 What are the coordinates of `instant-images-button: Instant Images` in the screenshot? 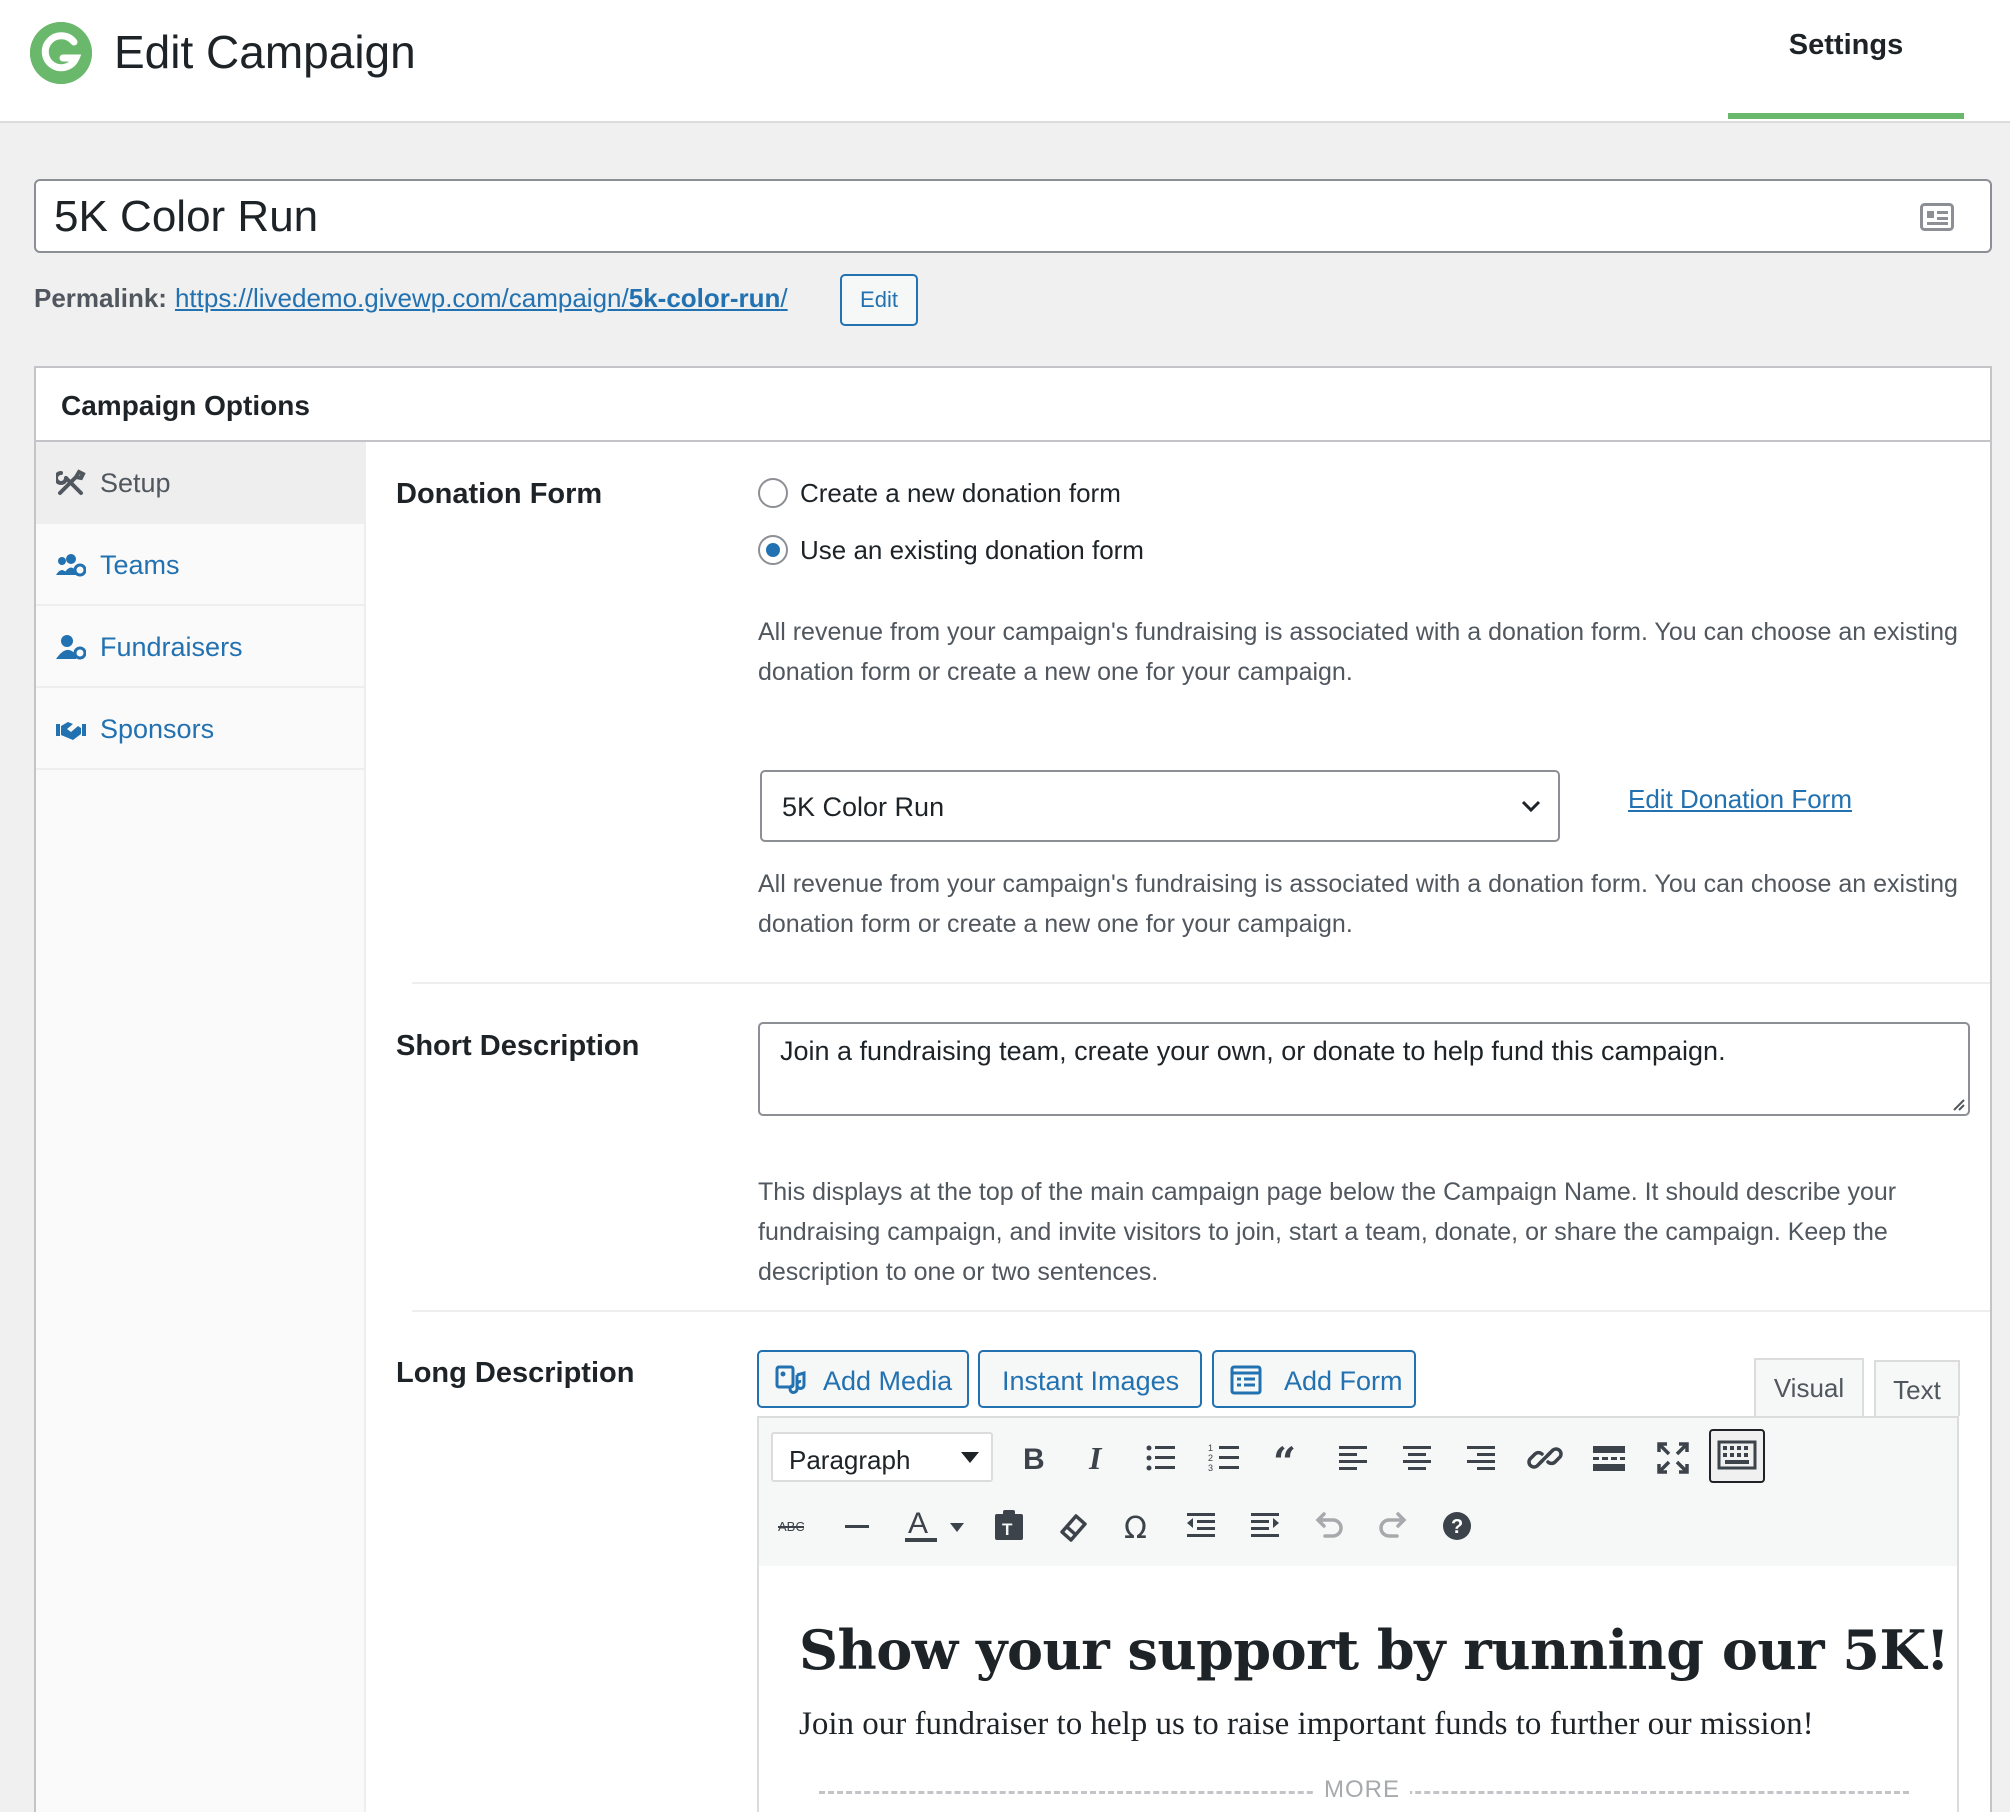 It's located at (1090, 1379).